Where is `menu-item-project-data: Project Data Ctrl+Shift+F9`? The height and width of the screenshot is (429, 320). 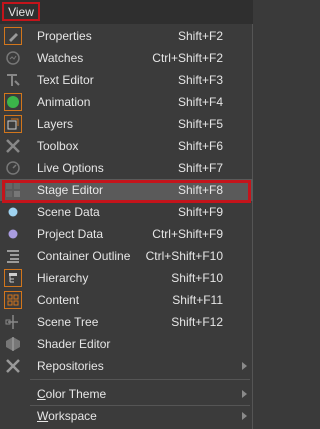
menu-item-project-data: Project Data Ctrl+Shift+F9 is located at coordinates (126, 234).